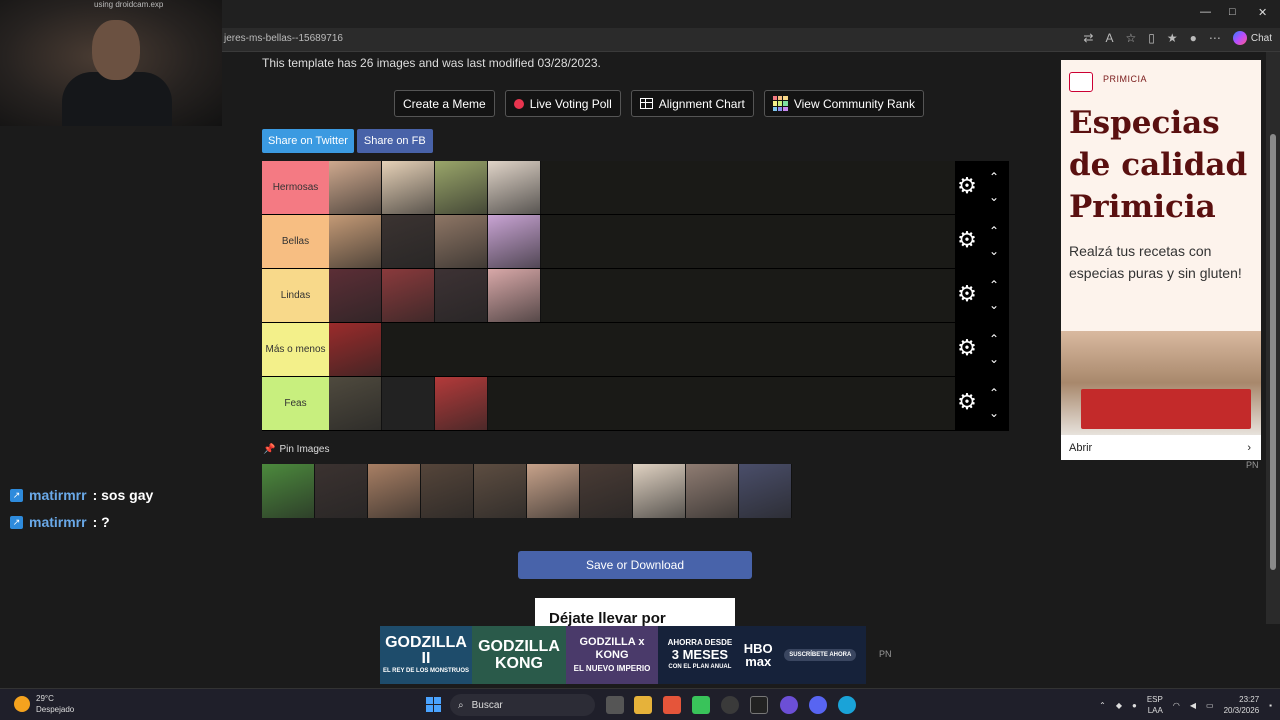 The height and width of the screenshot is (720, 1280). I want to click on app-icon, so click(789, 705).